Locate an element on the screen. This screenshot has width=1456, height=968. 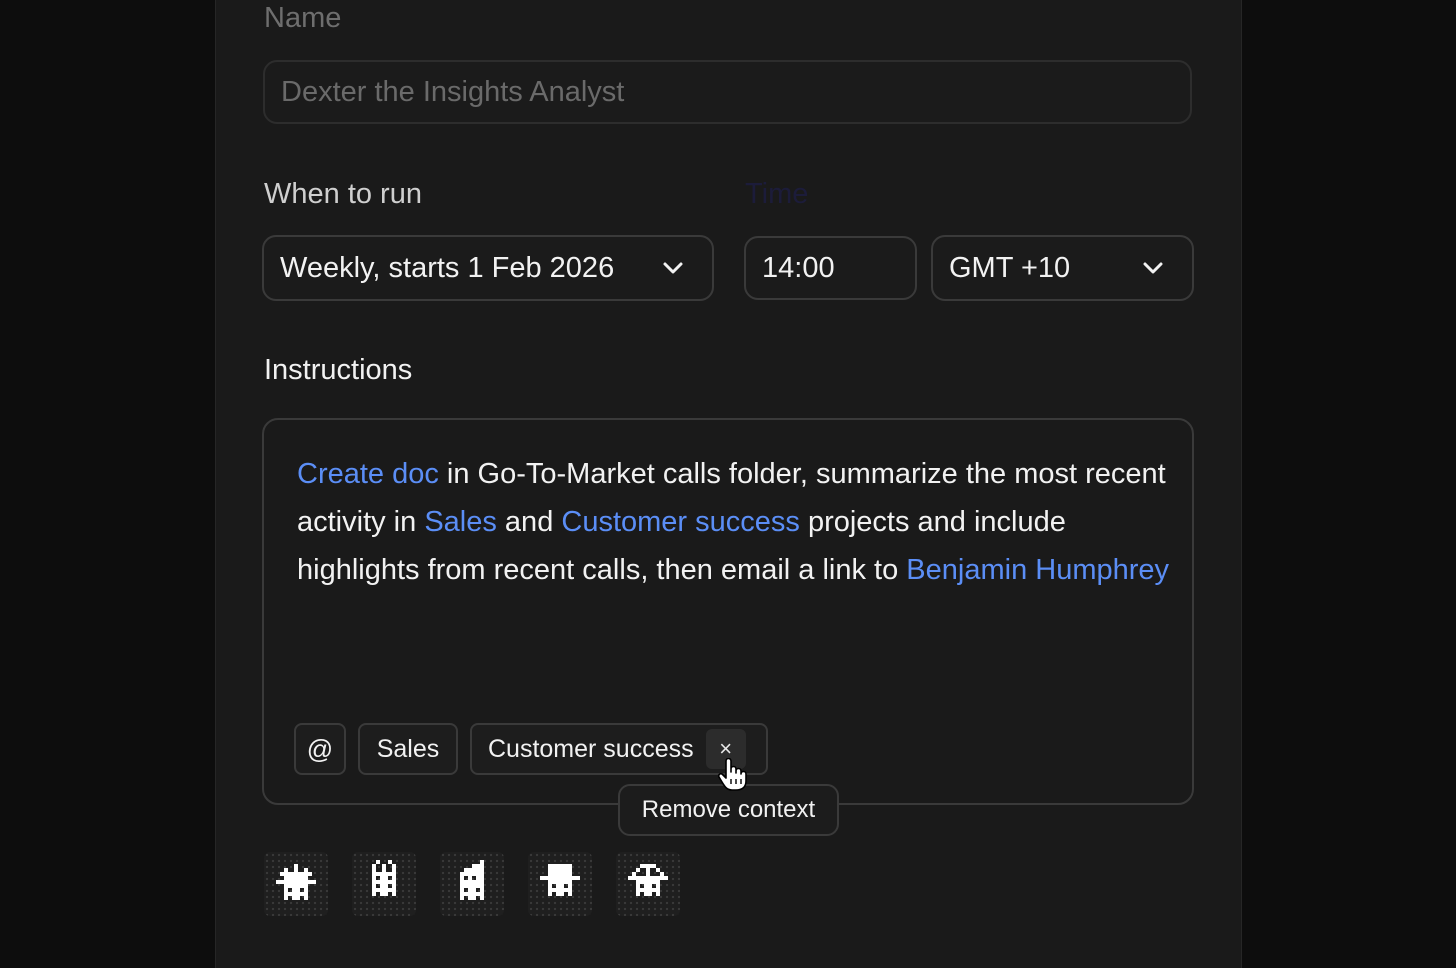
time-input: 14:00 is located at coordinates (830, 268).